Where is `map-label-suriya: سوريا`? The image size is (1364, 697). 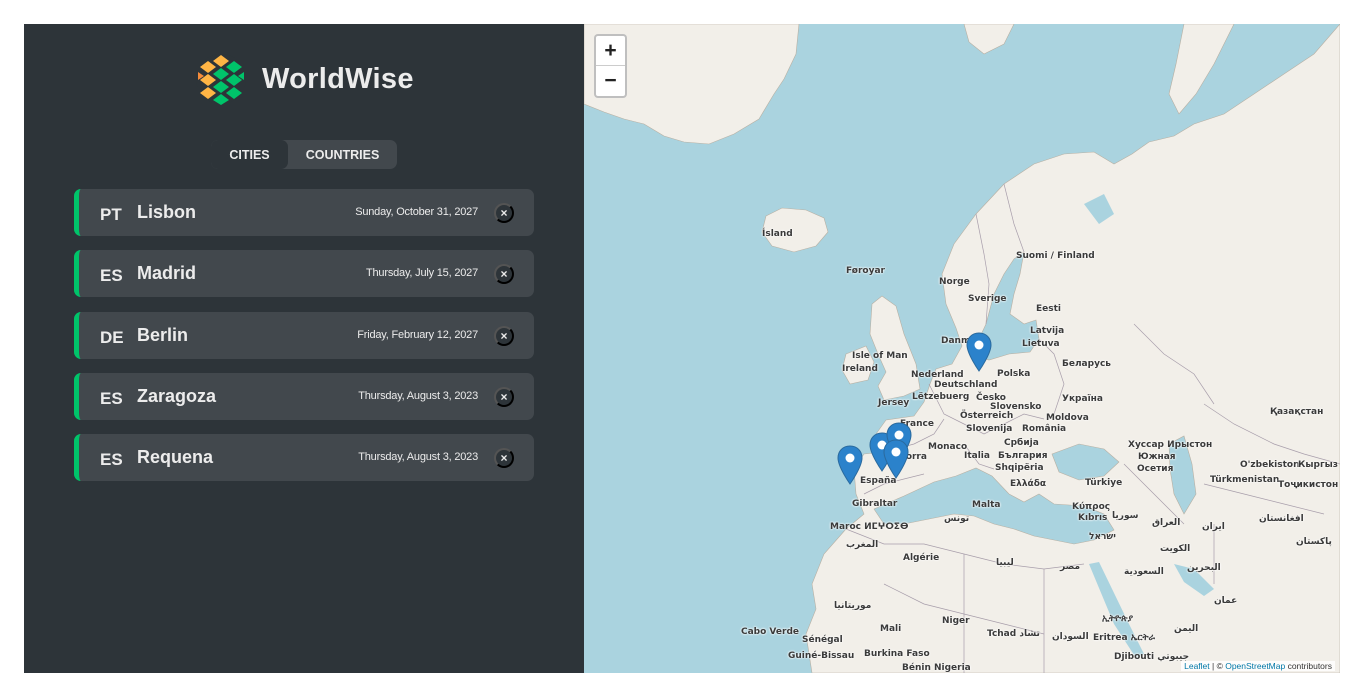 map-label-suriya: سوريا is located at coordinates (1125, 516).